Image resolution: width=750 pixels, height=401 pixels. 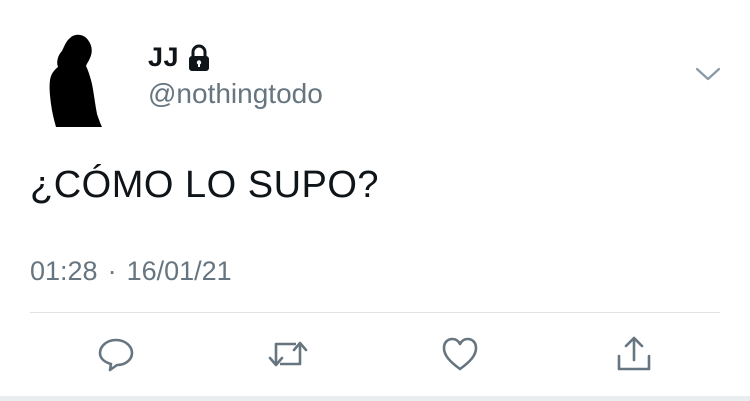 What do you see at coordinates (375, 357) in the screenshot?
I see `action-bar` at bounding box center [375, 357].